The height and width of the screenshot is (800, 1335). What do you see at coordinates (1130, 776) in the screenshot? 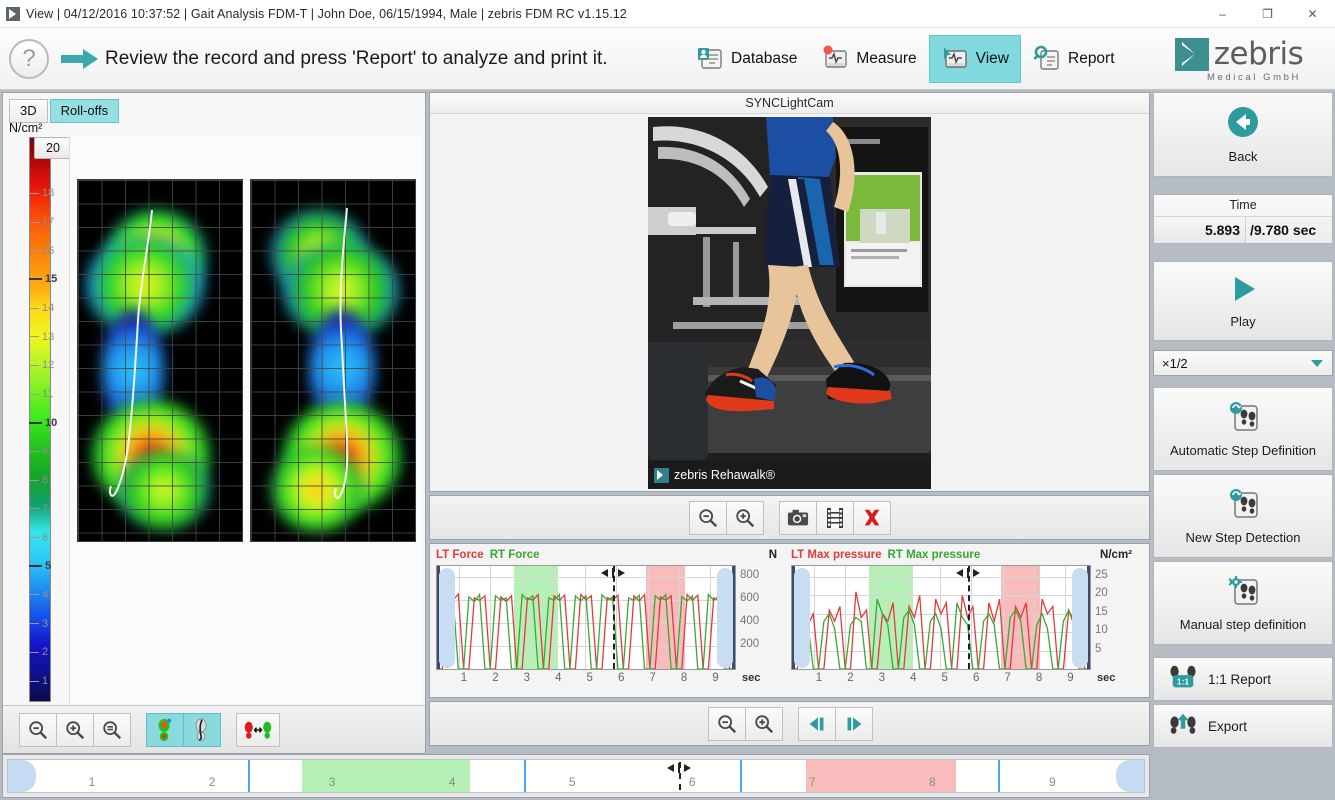
I see `timeline-end-cap` at bounding box center [1130, 776].